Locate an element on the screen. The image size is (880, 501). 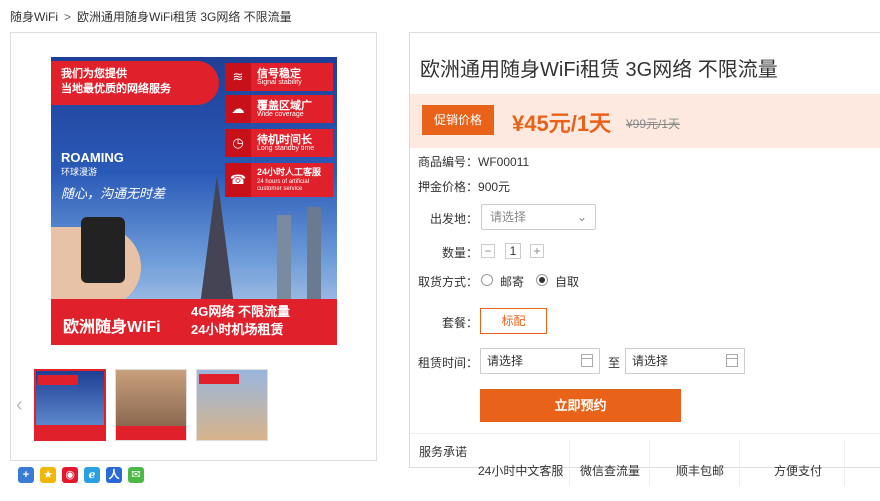
share-bar: + ★ ◉ ℯ 人 ✉ is located at coordinates (81, 475).